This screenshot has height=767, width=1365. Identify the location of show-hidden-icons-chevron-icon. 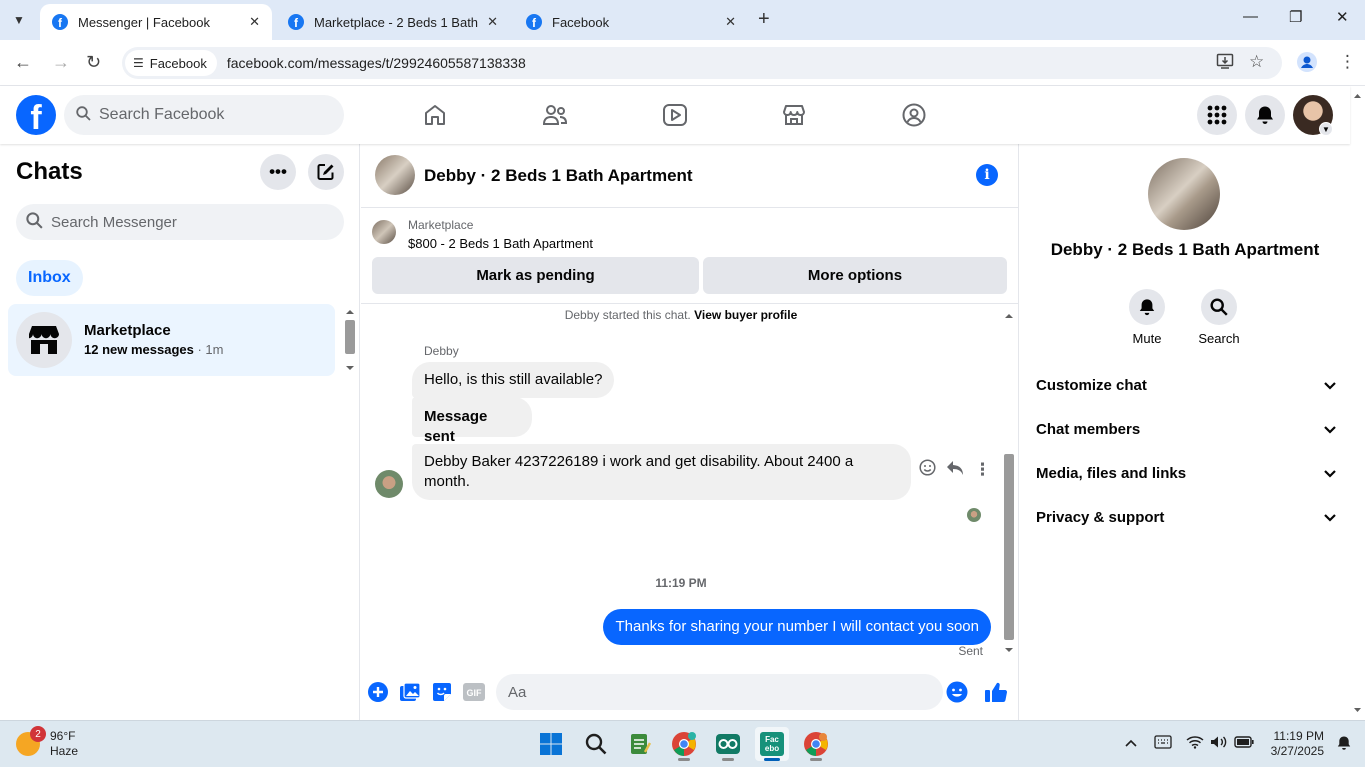
(1131, 743).